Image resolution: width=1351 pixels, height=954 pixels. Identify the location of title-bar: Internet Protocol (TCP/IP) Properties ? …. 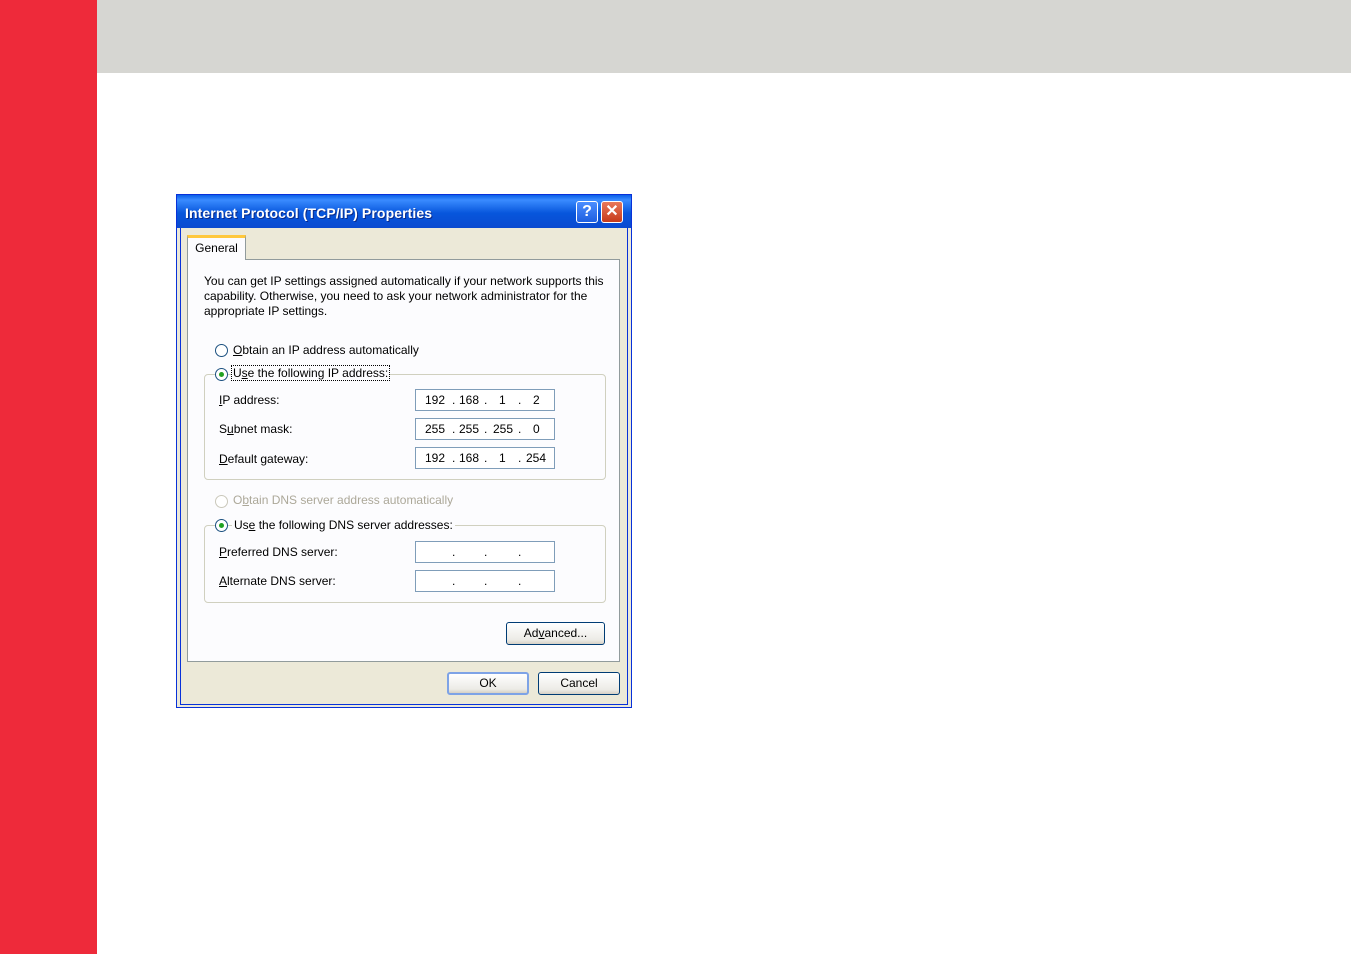
(404, 211).